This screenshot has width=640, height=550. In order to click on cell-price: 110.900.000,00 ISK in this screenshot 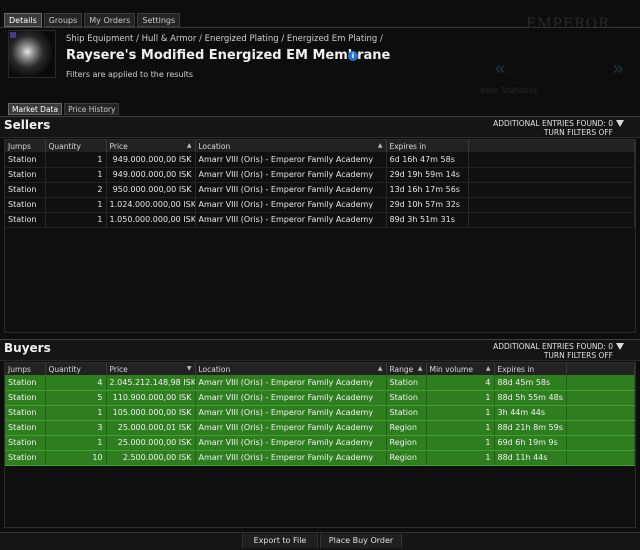, I will do `click(151, 398)`.